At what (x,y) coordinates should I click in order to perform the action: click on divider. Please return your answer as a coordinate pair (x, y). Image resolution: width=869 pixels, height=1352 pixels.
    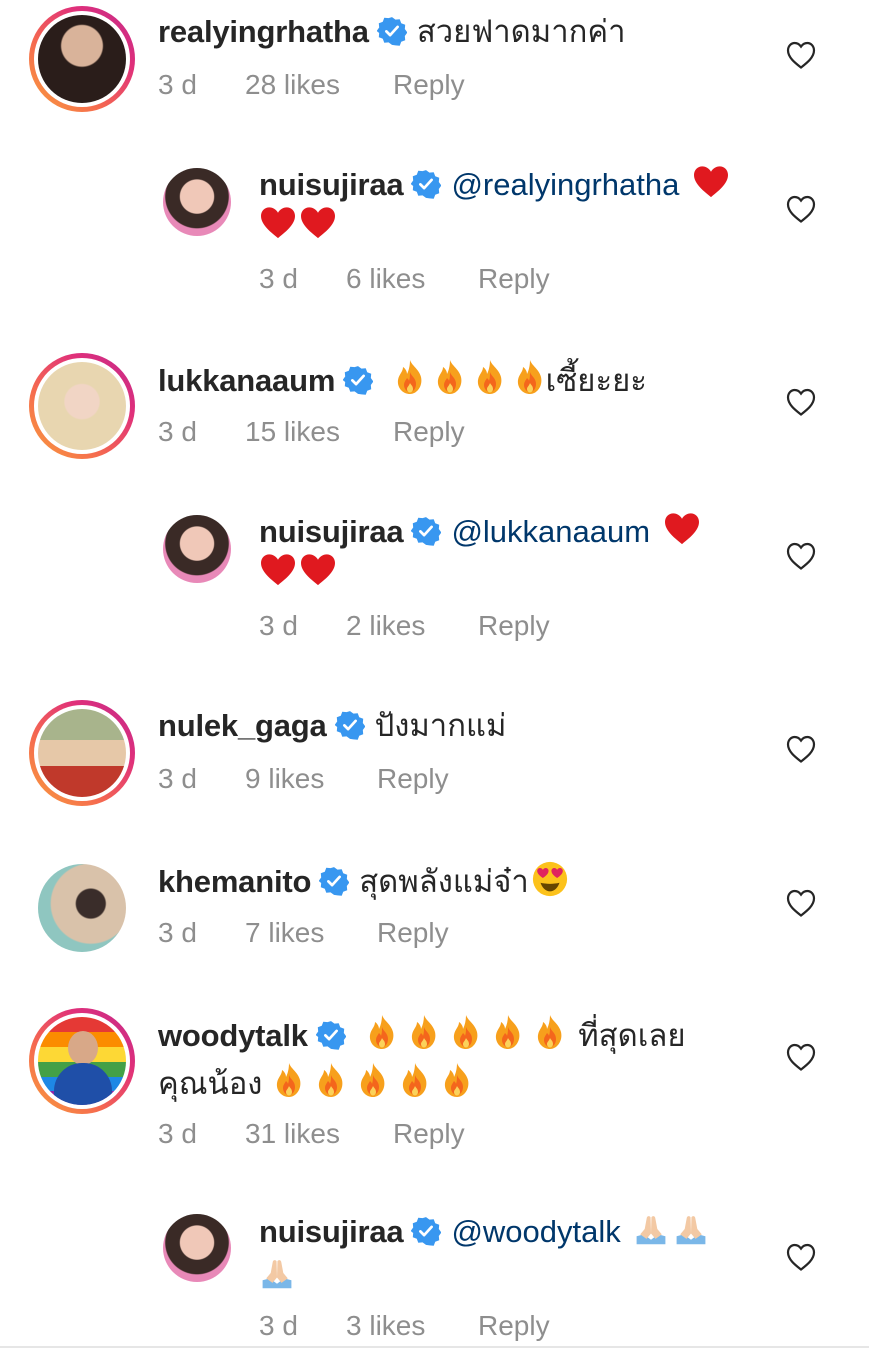
    Looking at the image, I should click on (434, 1347).